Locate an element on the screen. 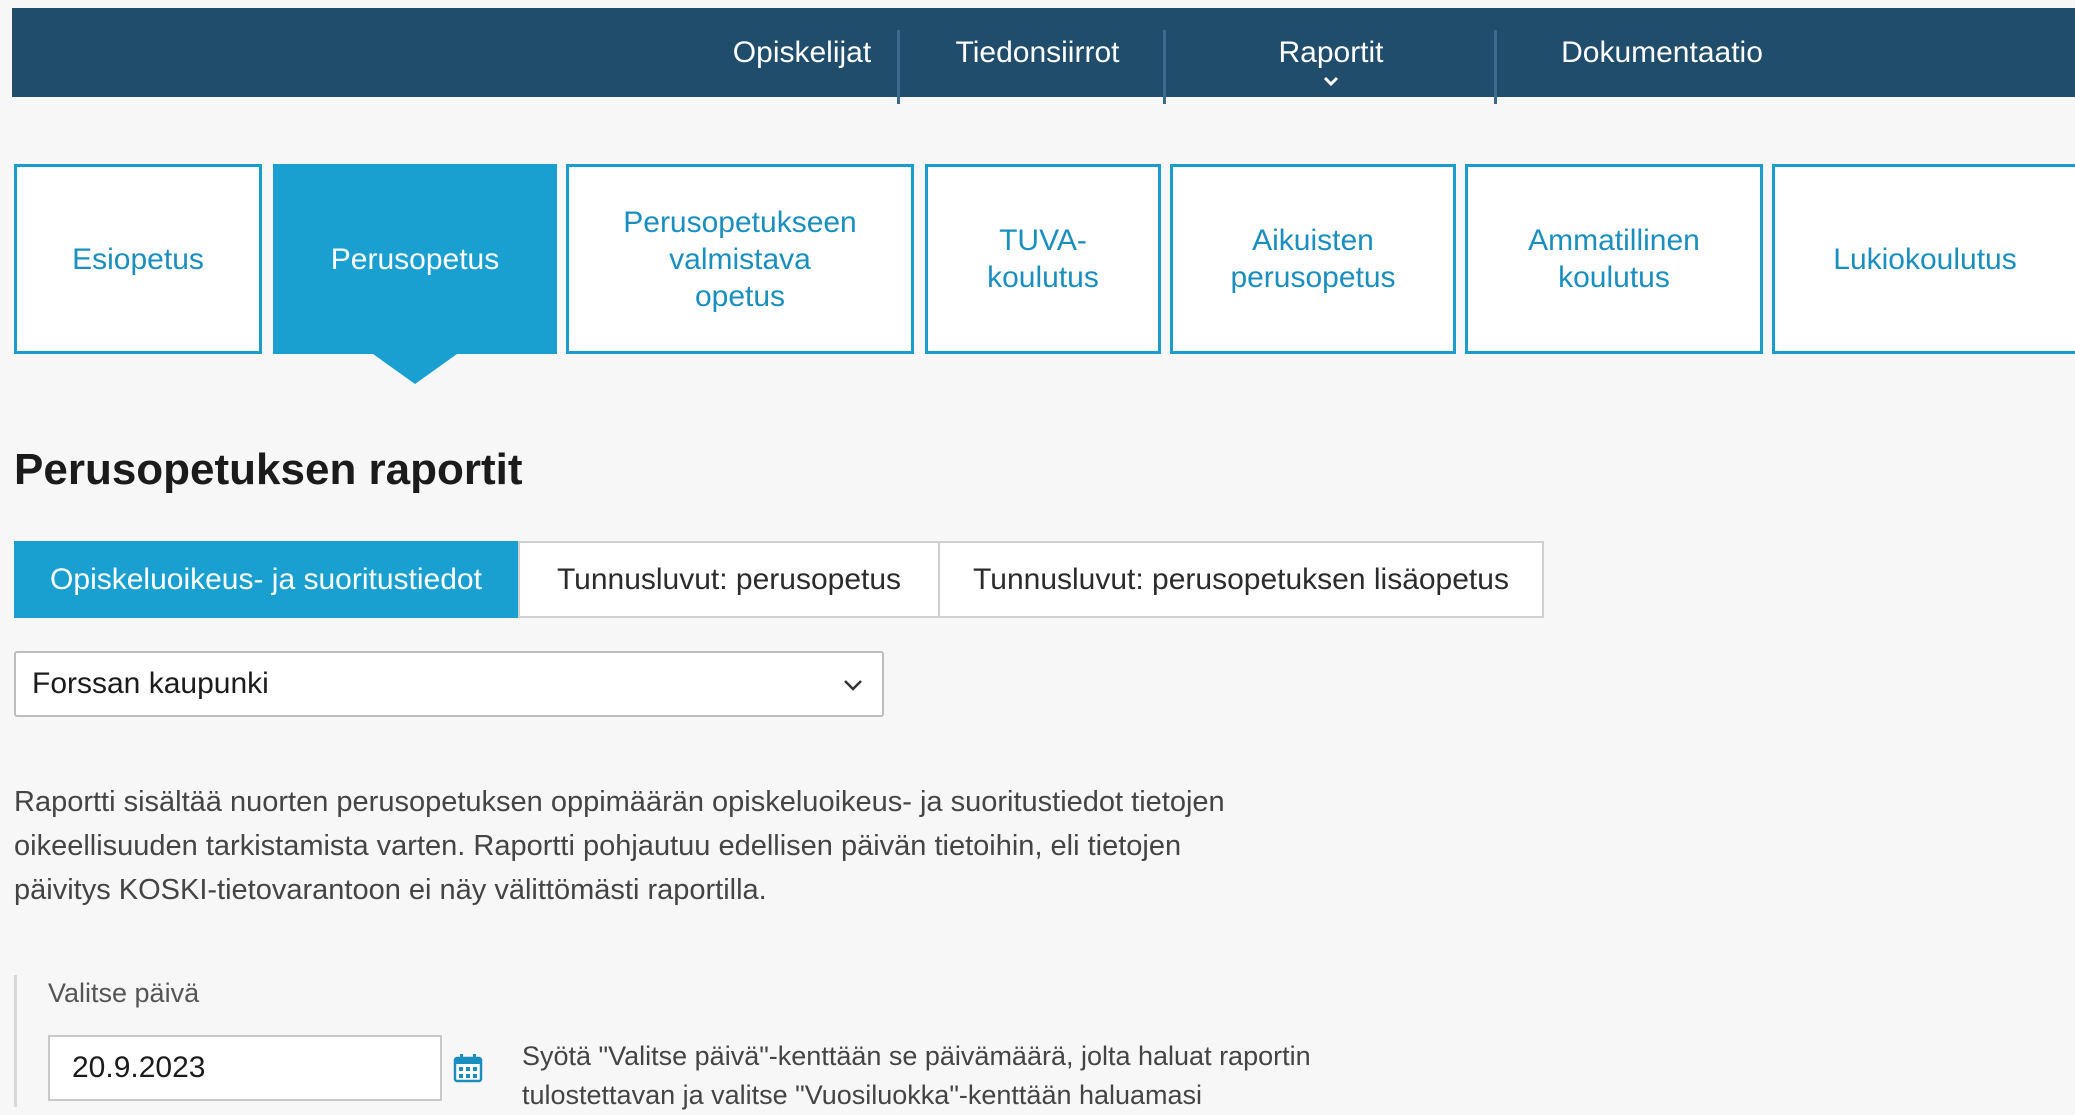  nav-label: Dokumentaatio is located at coordinates (1662, 52).